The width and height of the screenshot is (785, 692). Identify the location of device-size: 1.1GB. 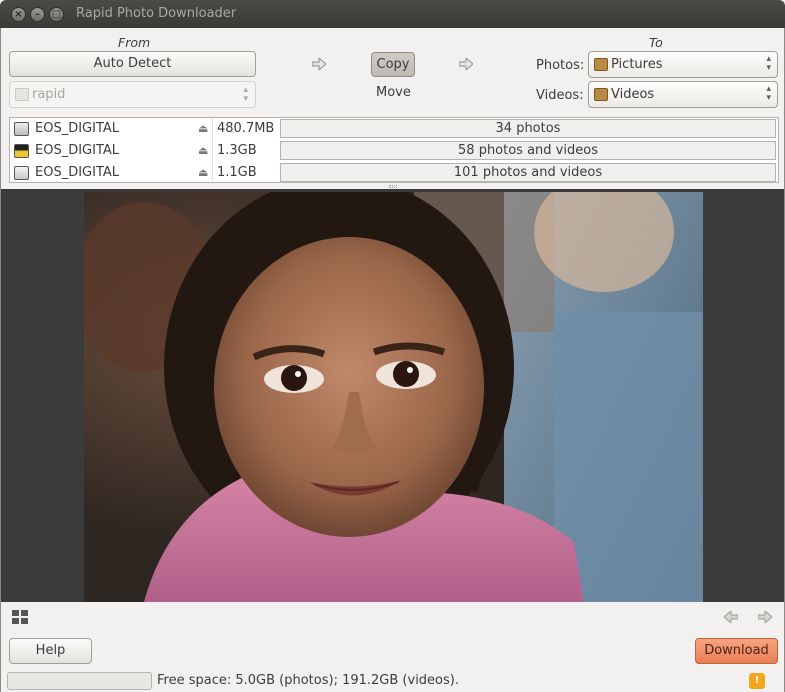
(237, 172).